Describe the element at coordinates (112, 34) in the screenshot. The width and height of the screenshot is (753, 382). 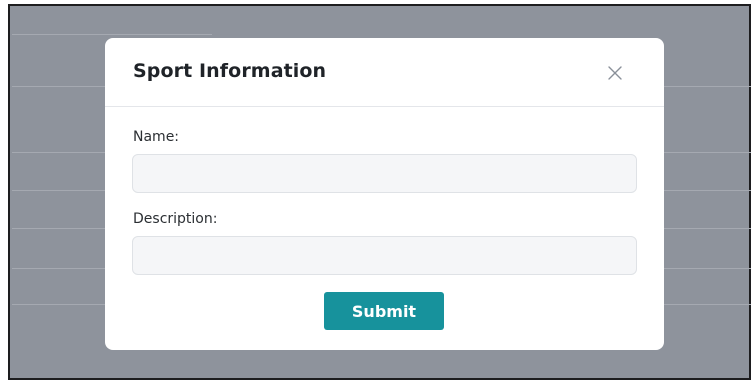
I see `background-divider` at that location.